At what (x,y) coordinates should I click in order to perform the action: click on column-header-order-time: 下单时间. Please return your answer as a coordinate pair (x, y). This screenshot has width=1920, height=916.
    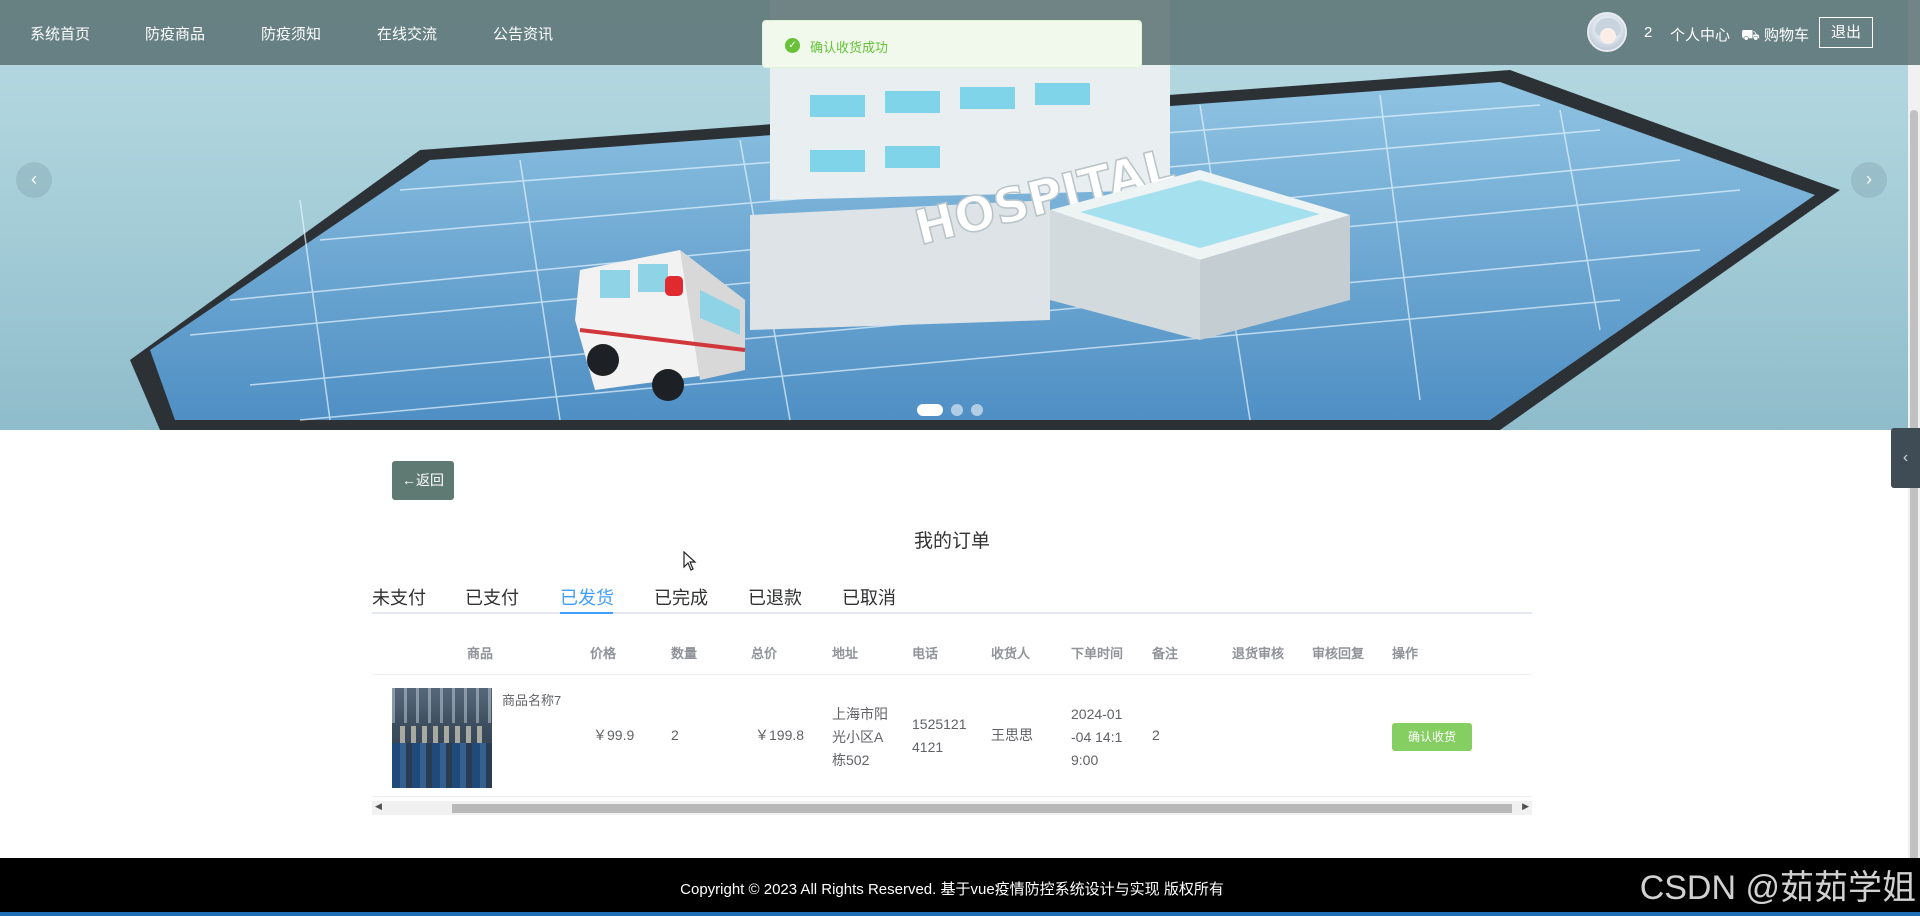
    Looking at the image, I should click on (1097, 653).